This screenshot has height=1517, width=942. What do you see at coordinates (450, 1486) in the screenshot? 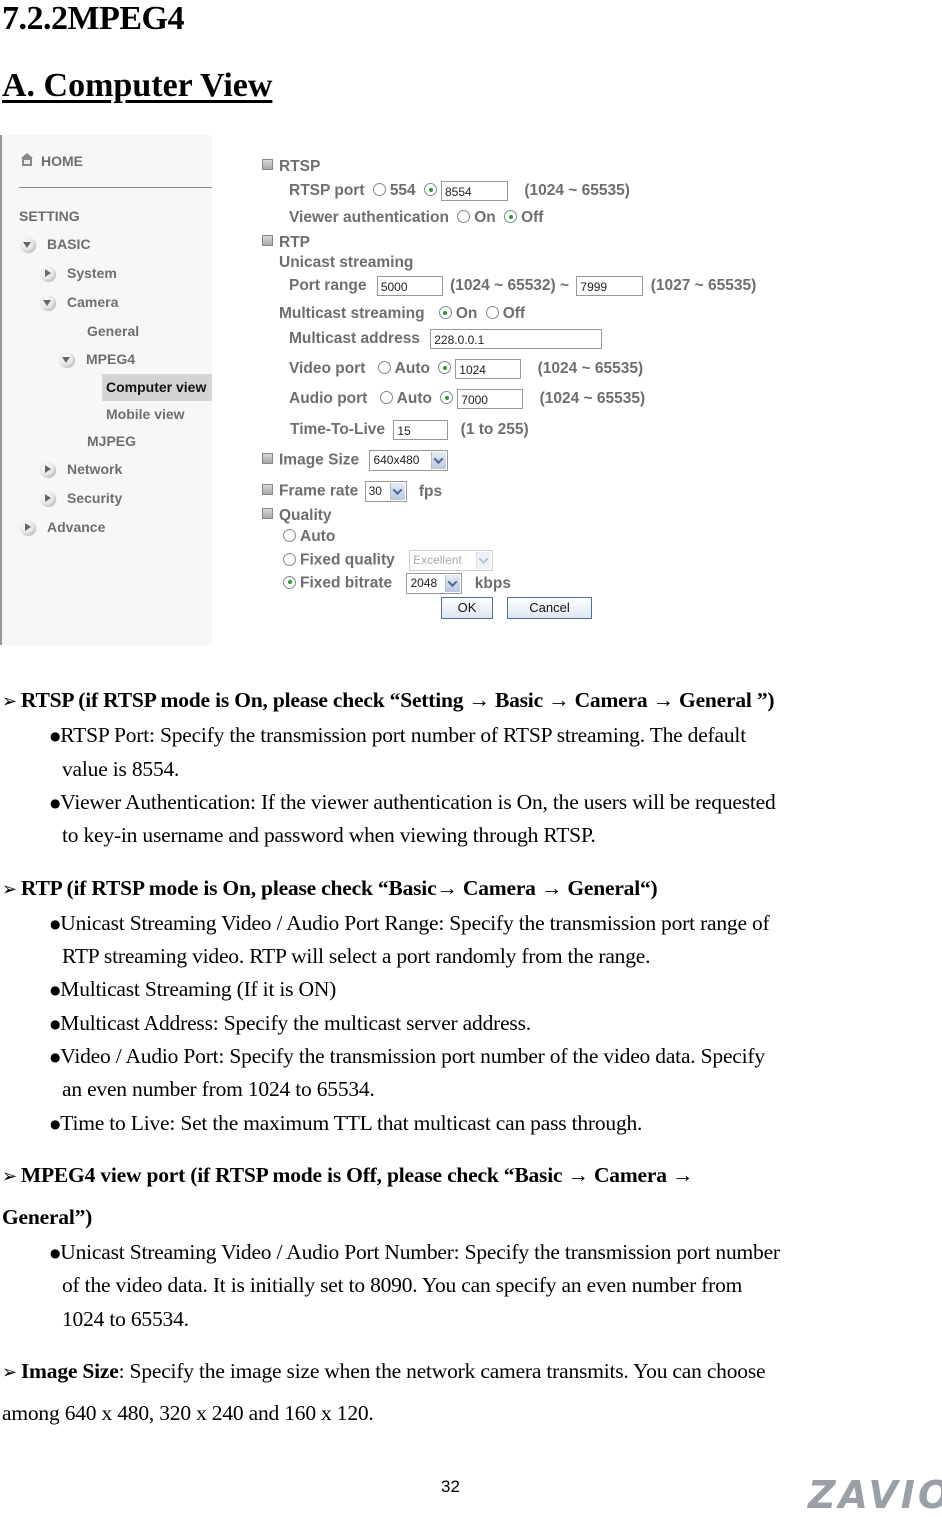
I see `page-number: 32` at bounding box center [450, 1486].